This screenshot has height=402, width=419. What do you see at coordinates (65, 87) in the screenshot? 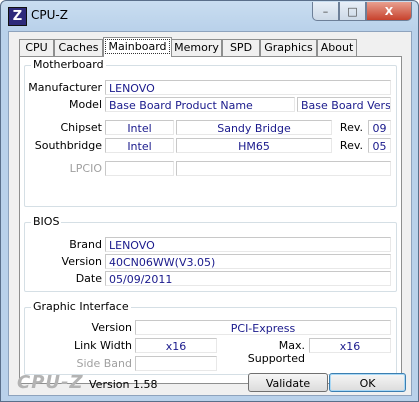
I see `manufacturer-label: Manufacturer` at bounding box center [65, 87].